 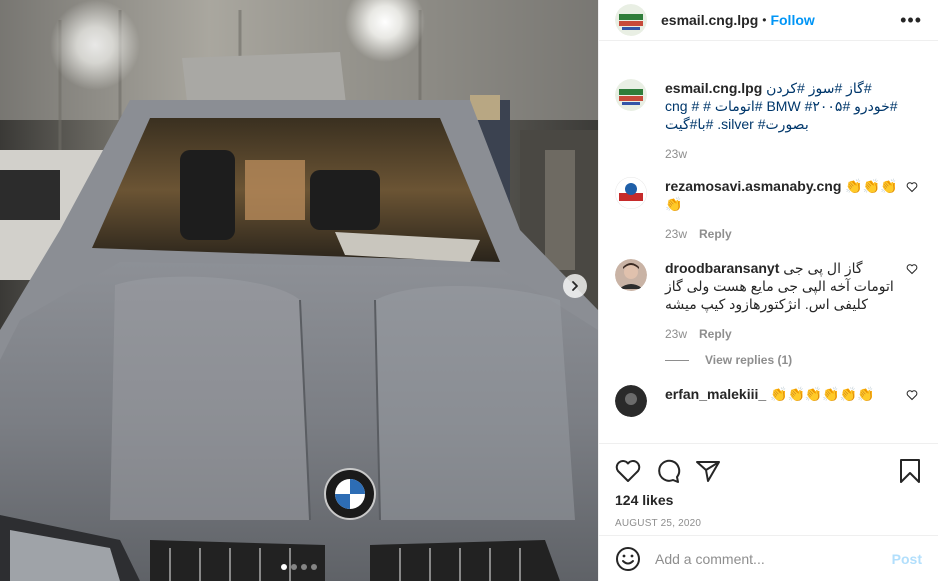 I want to click on author-username: esmail.cng.lpg, so click(x=709, y=20).